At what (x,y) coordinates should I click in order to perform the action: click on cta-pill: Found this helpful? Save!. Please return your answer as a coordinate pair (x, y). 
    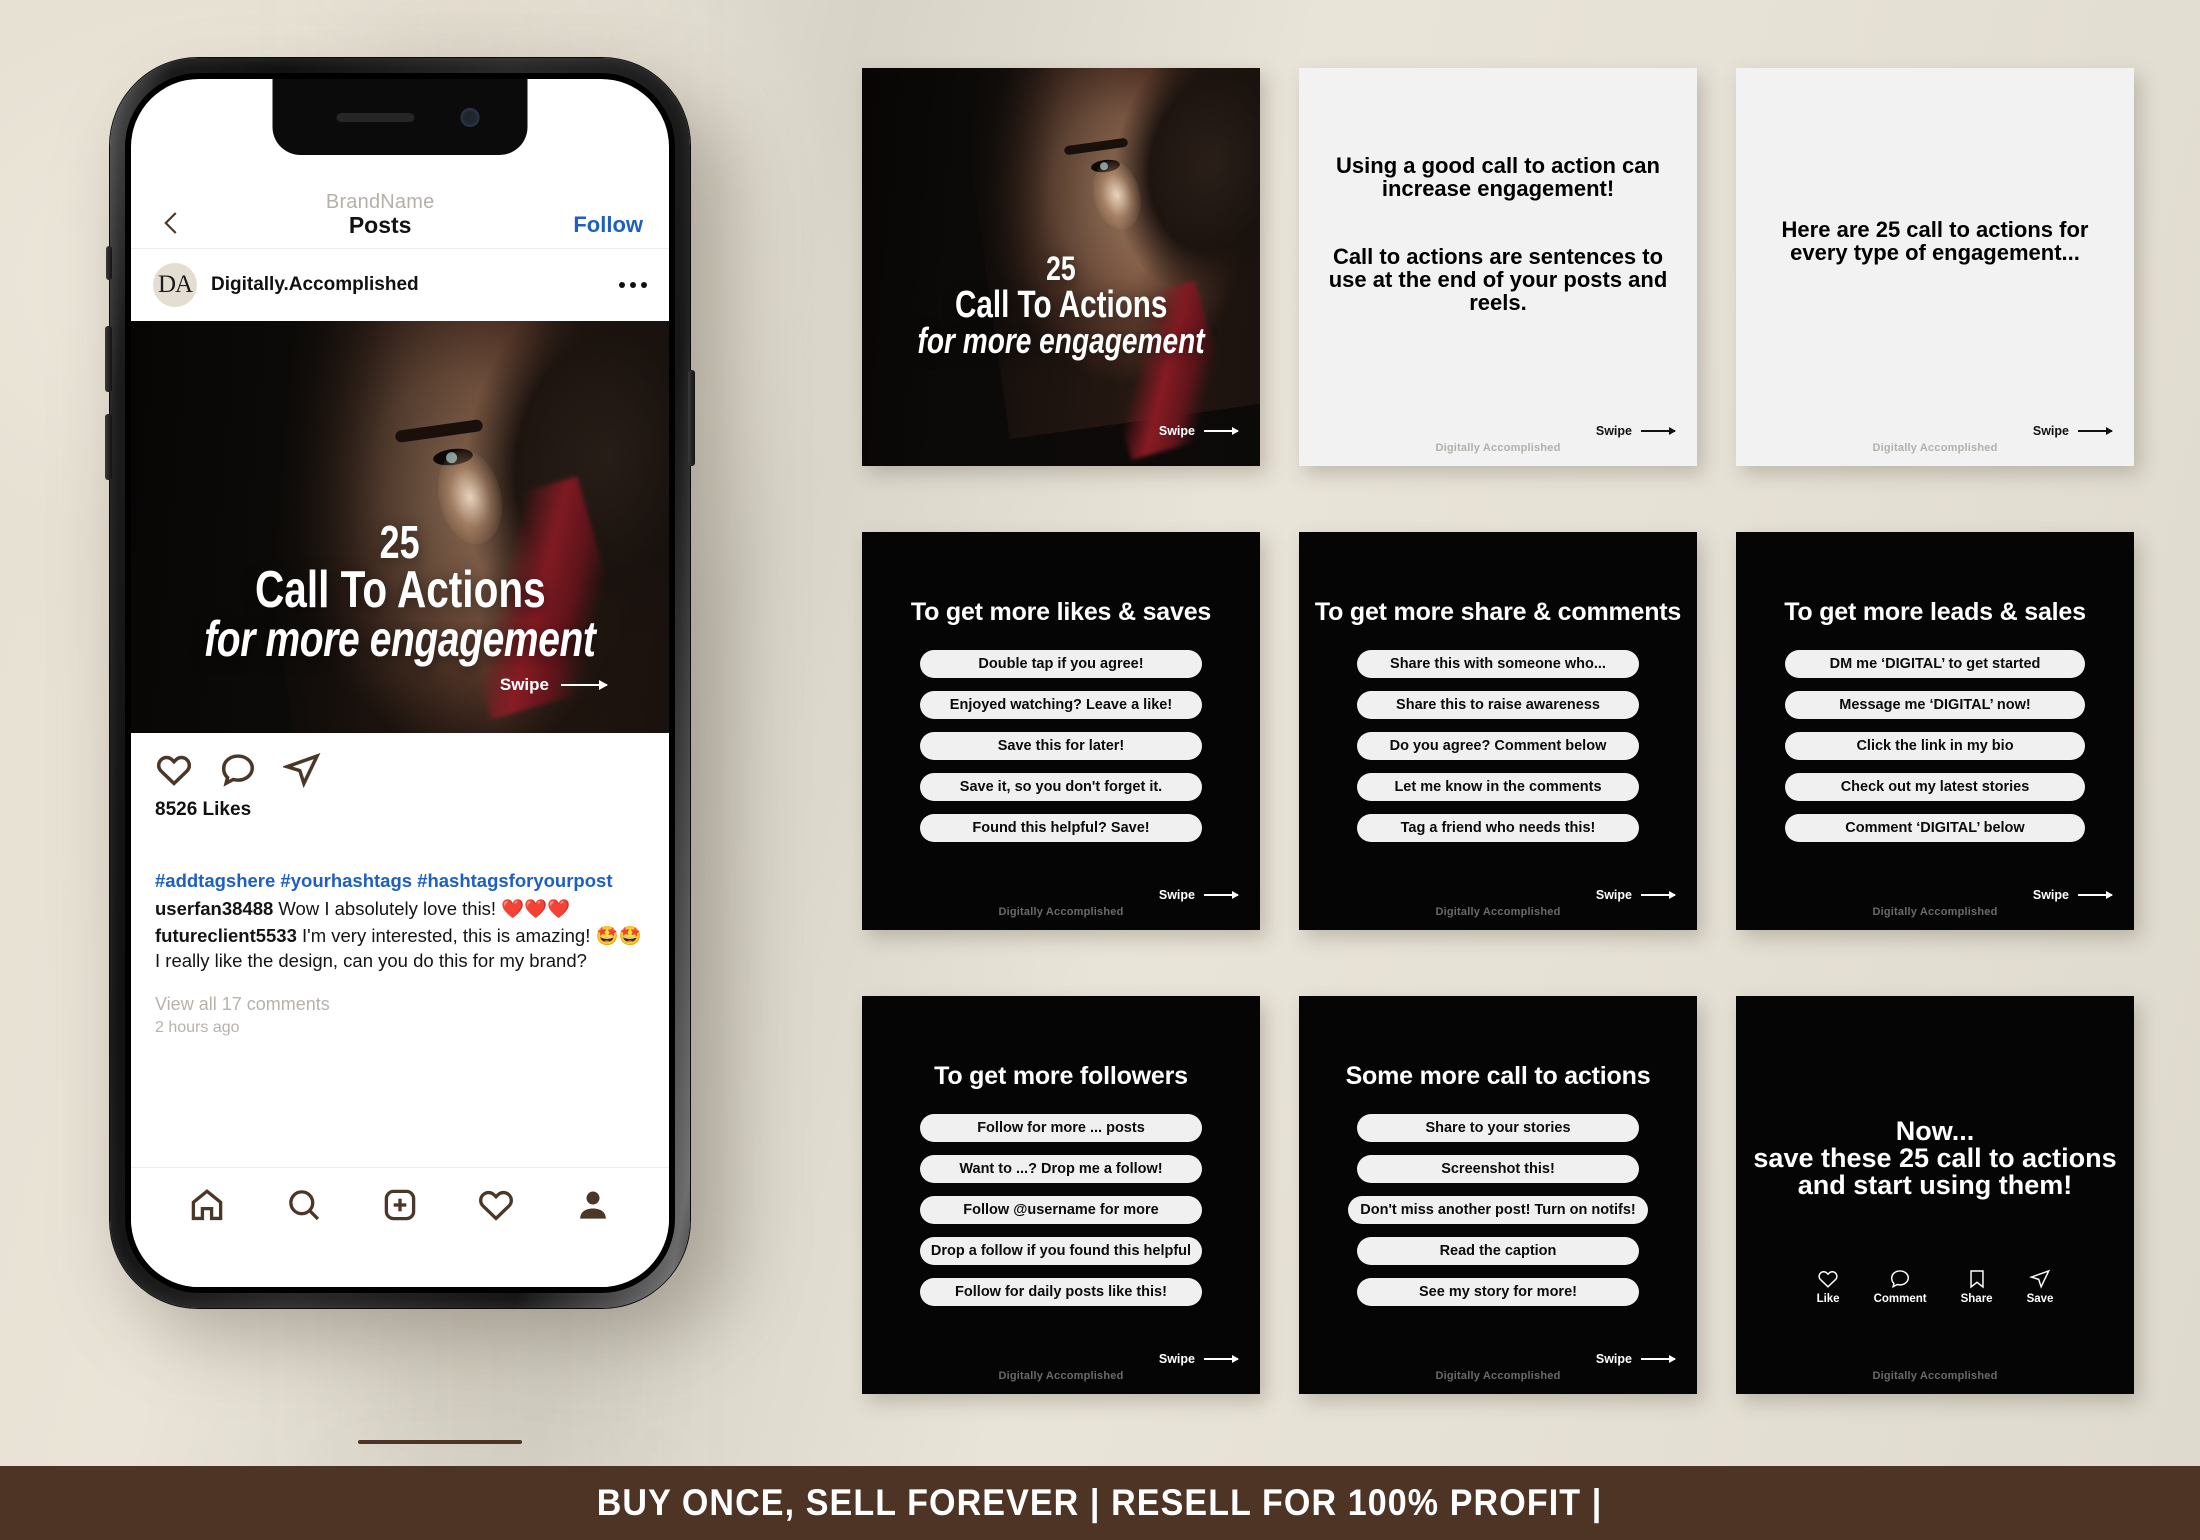
    Looking at the image, I should click on (1061, 828).